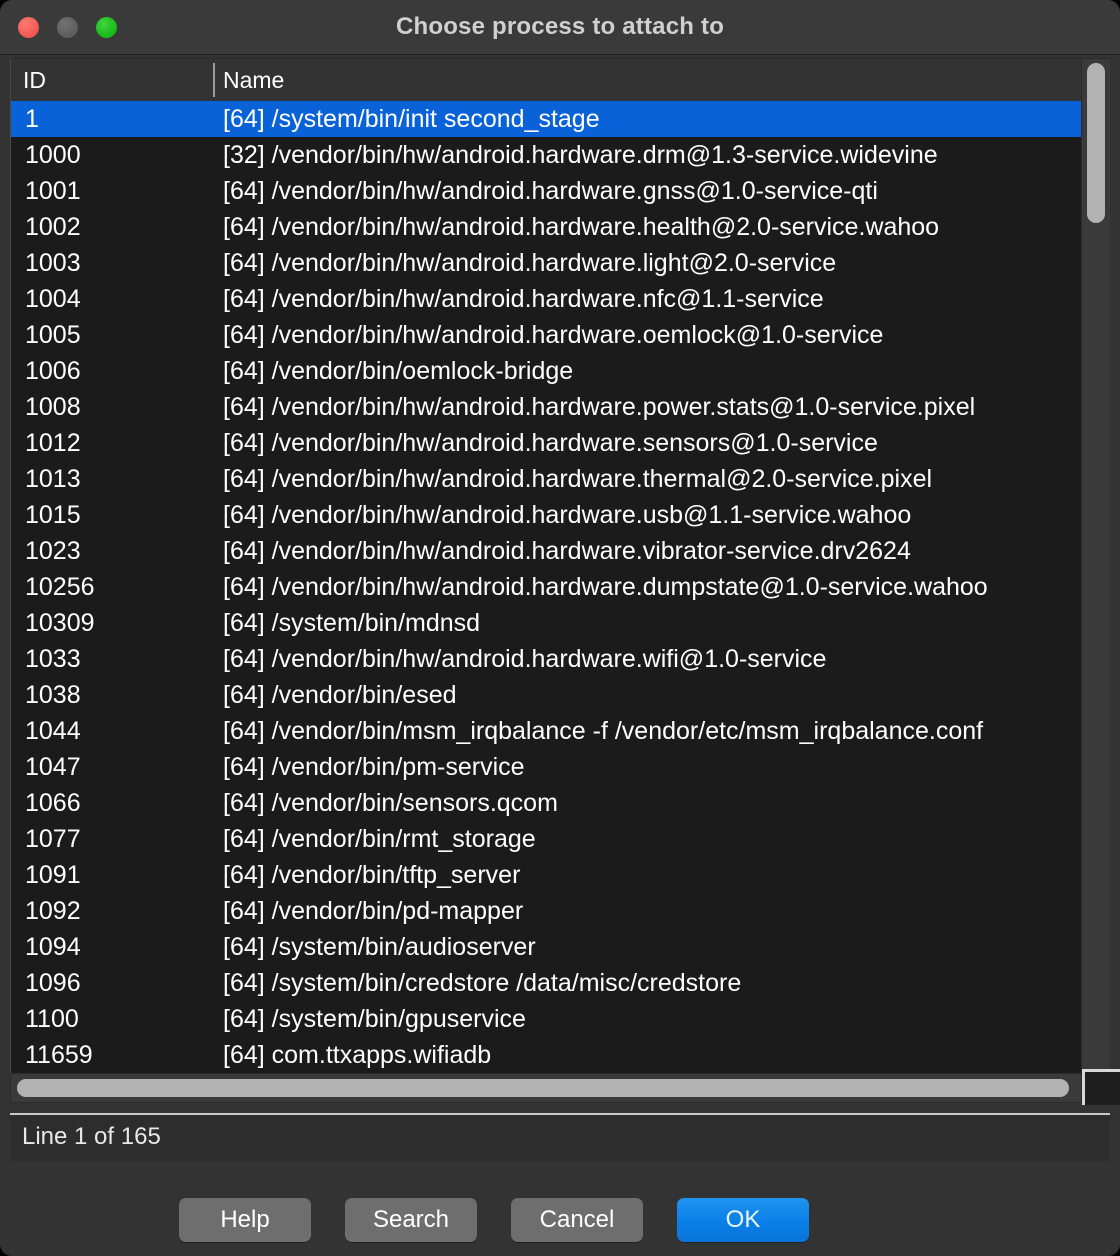 This screenshot has height=1256, width=1120. What do you see at coordinates (390, 803) in the screenshot?
I see `process-row-name: [64] /vendor/bin/sensors.qcom` at bounding box center [390, 803].